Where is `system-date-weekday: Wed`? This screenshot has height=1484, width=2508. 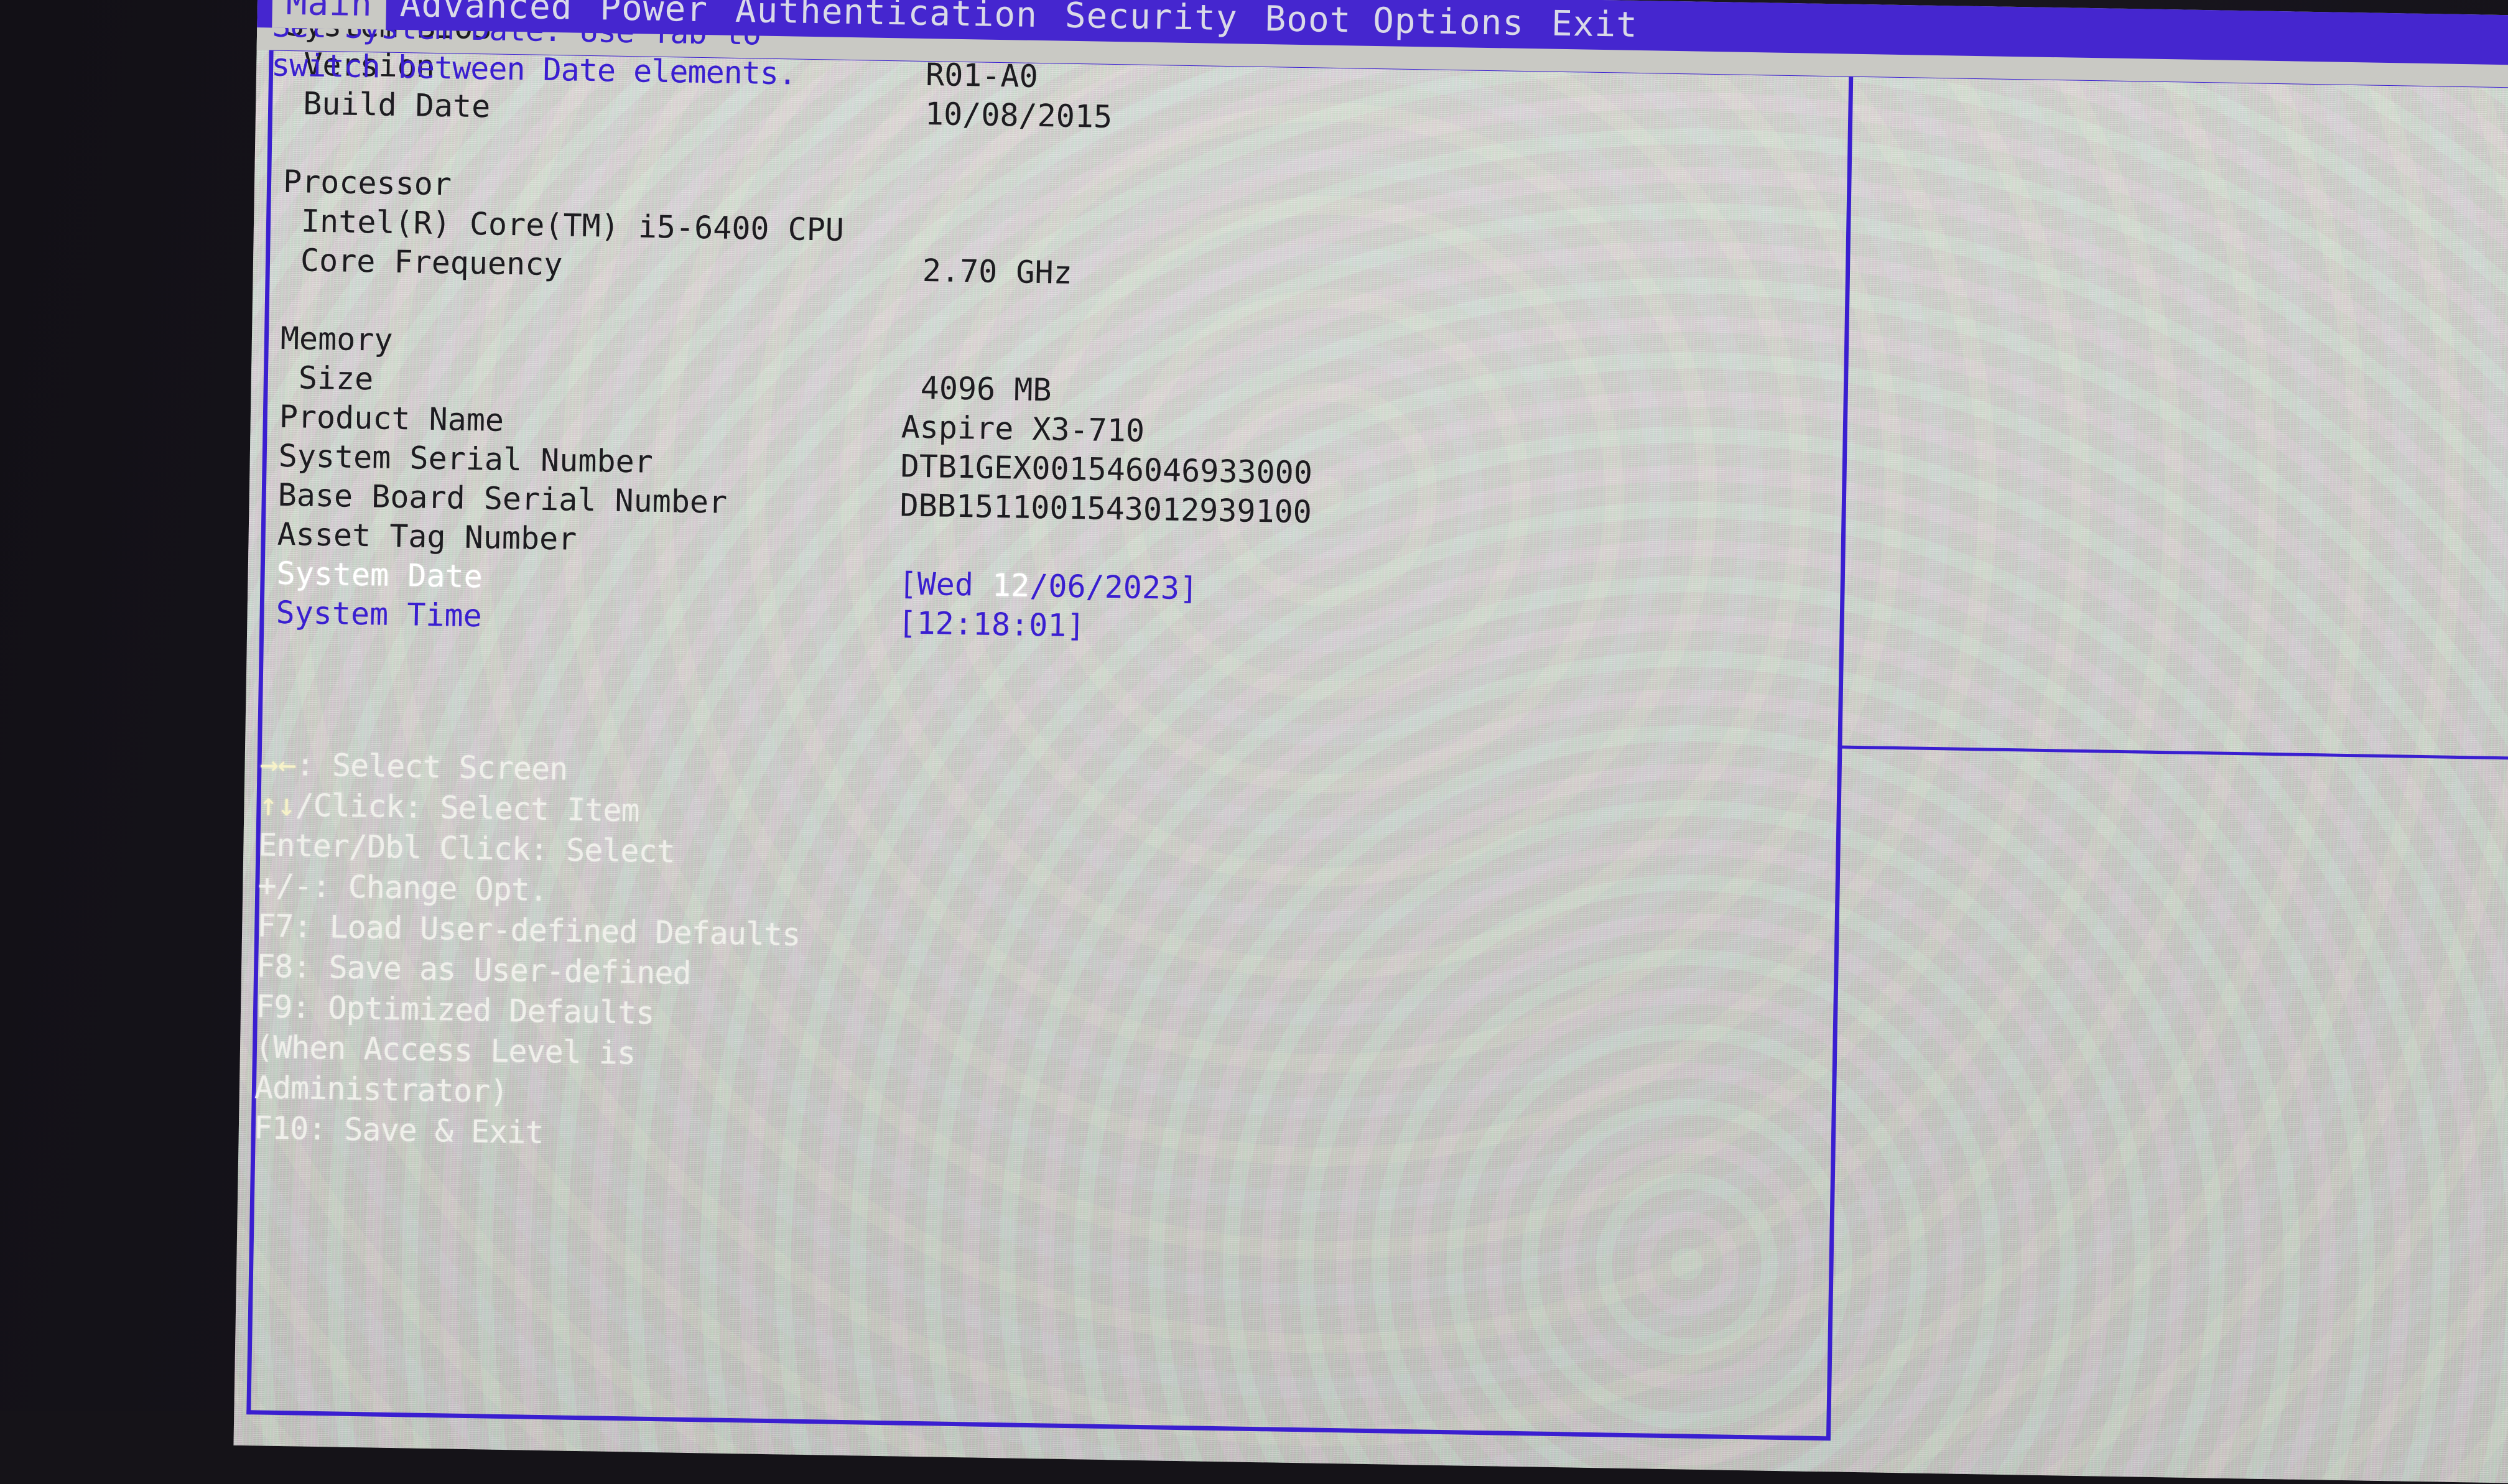 system-date-weekday: Wed is located at coordinates (954, 584).